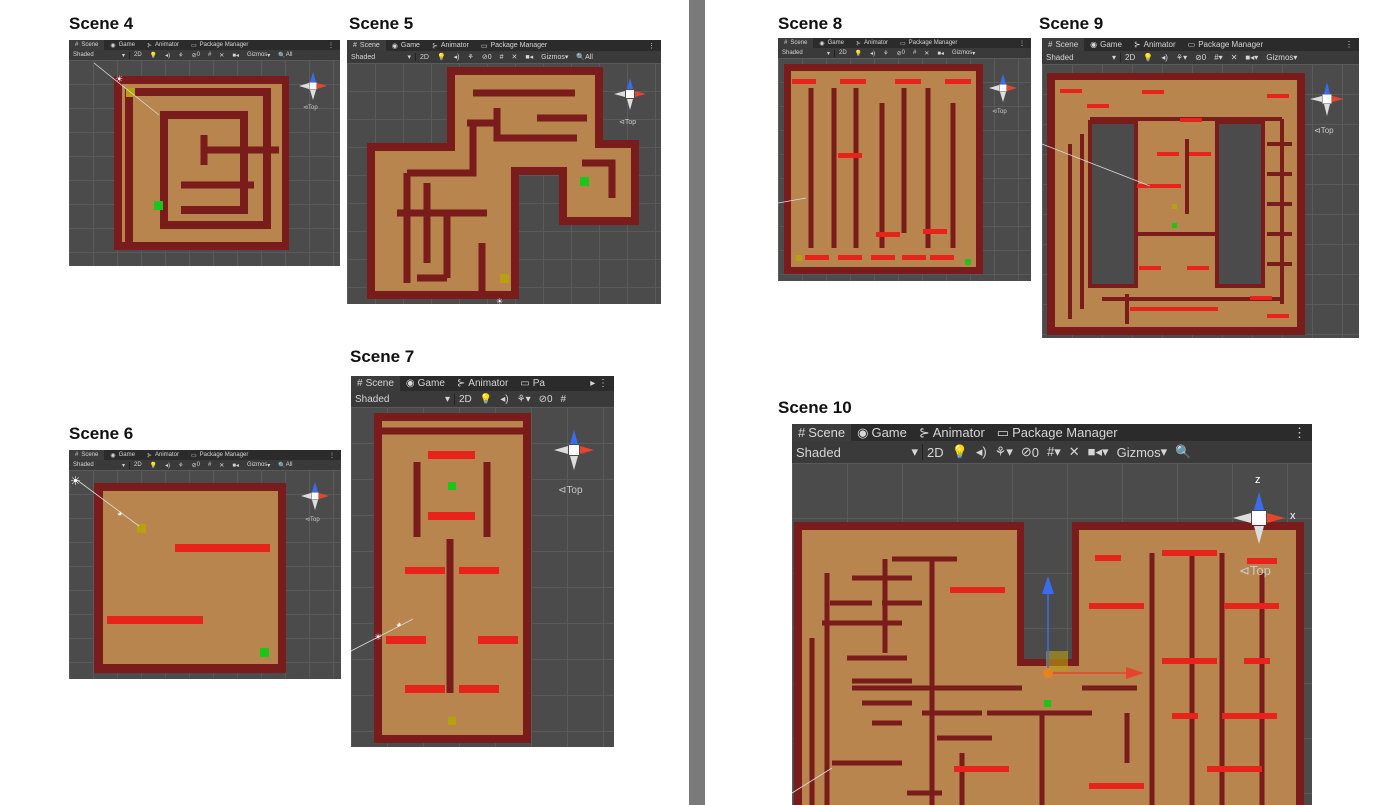 Image resolution: width=1393 pixels, height=805 pixels. What do you see at coordinates (599, 383) in the screenshot?
I see `more-options-icon: ▸ ⋮` at bounding box center [599, 383].